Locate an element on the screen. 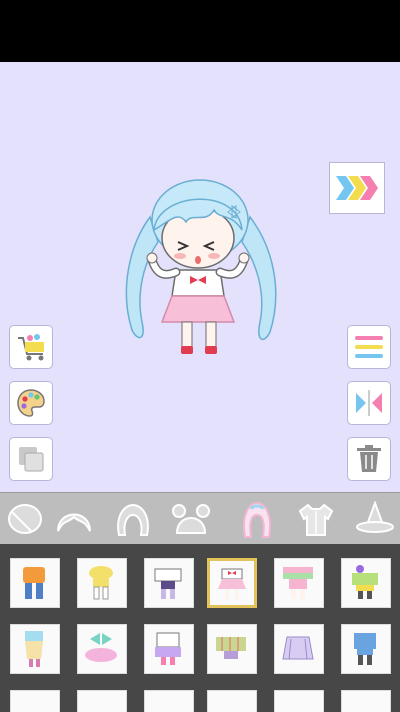 The image size is (400, 712). category-tab-top is located at coordinates (316, 519).